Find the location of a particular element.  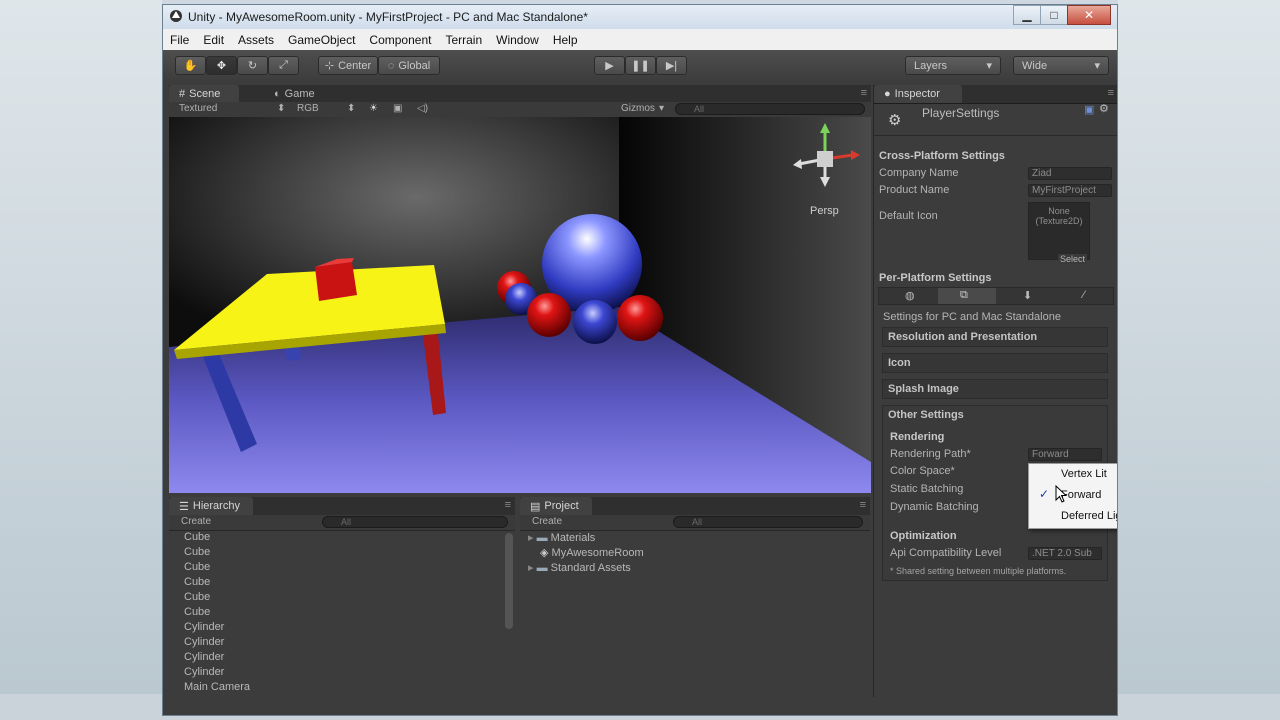

render-mode-dropdown: Textured is located at coordinates (198, 108).